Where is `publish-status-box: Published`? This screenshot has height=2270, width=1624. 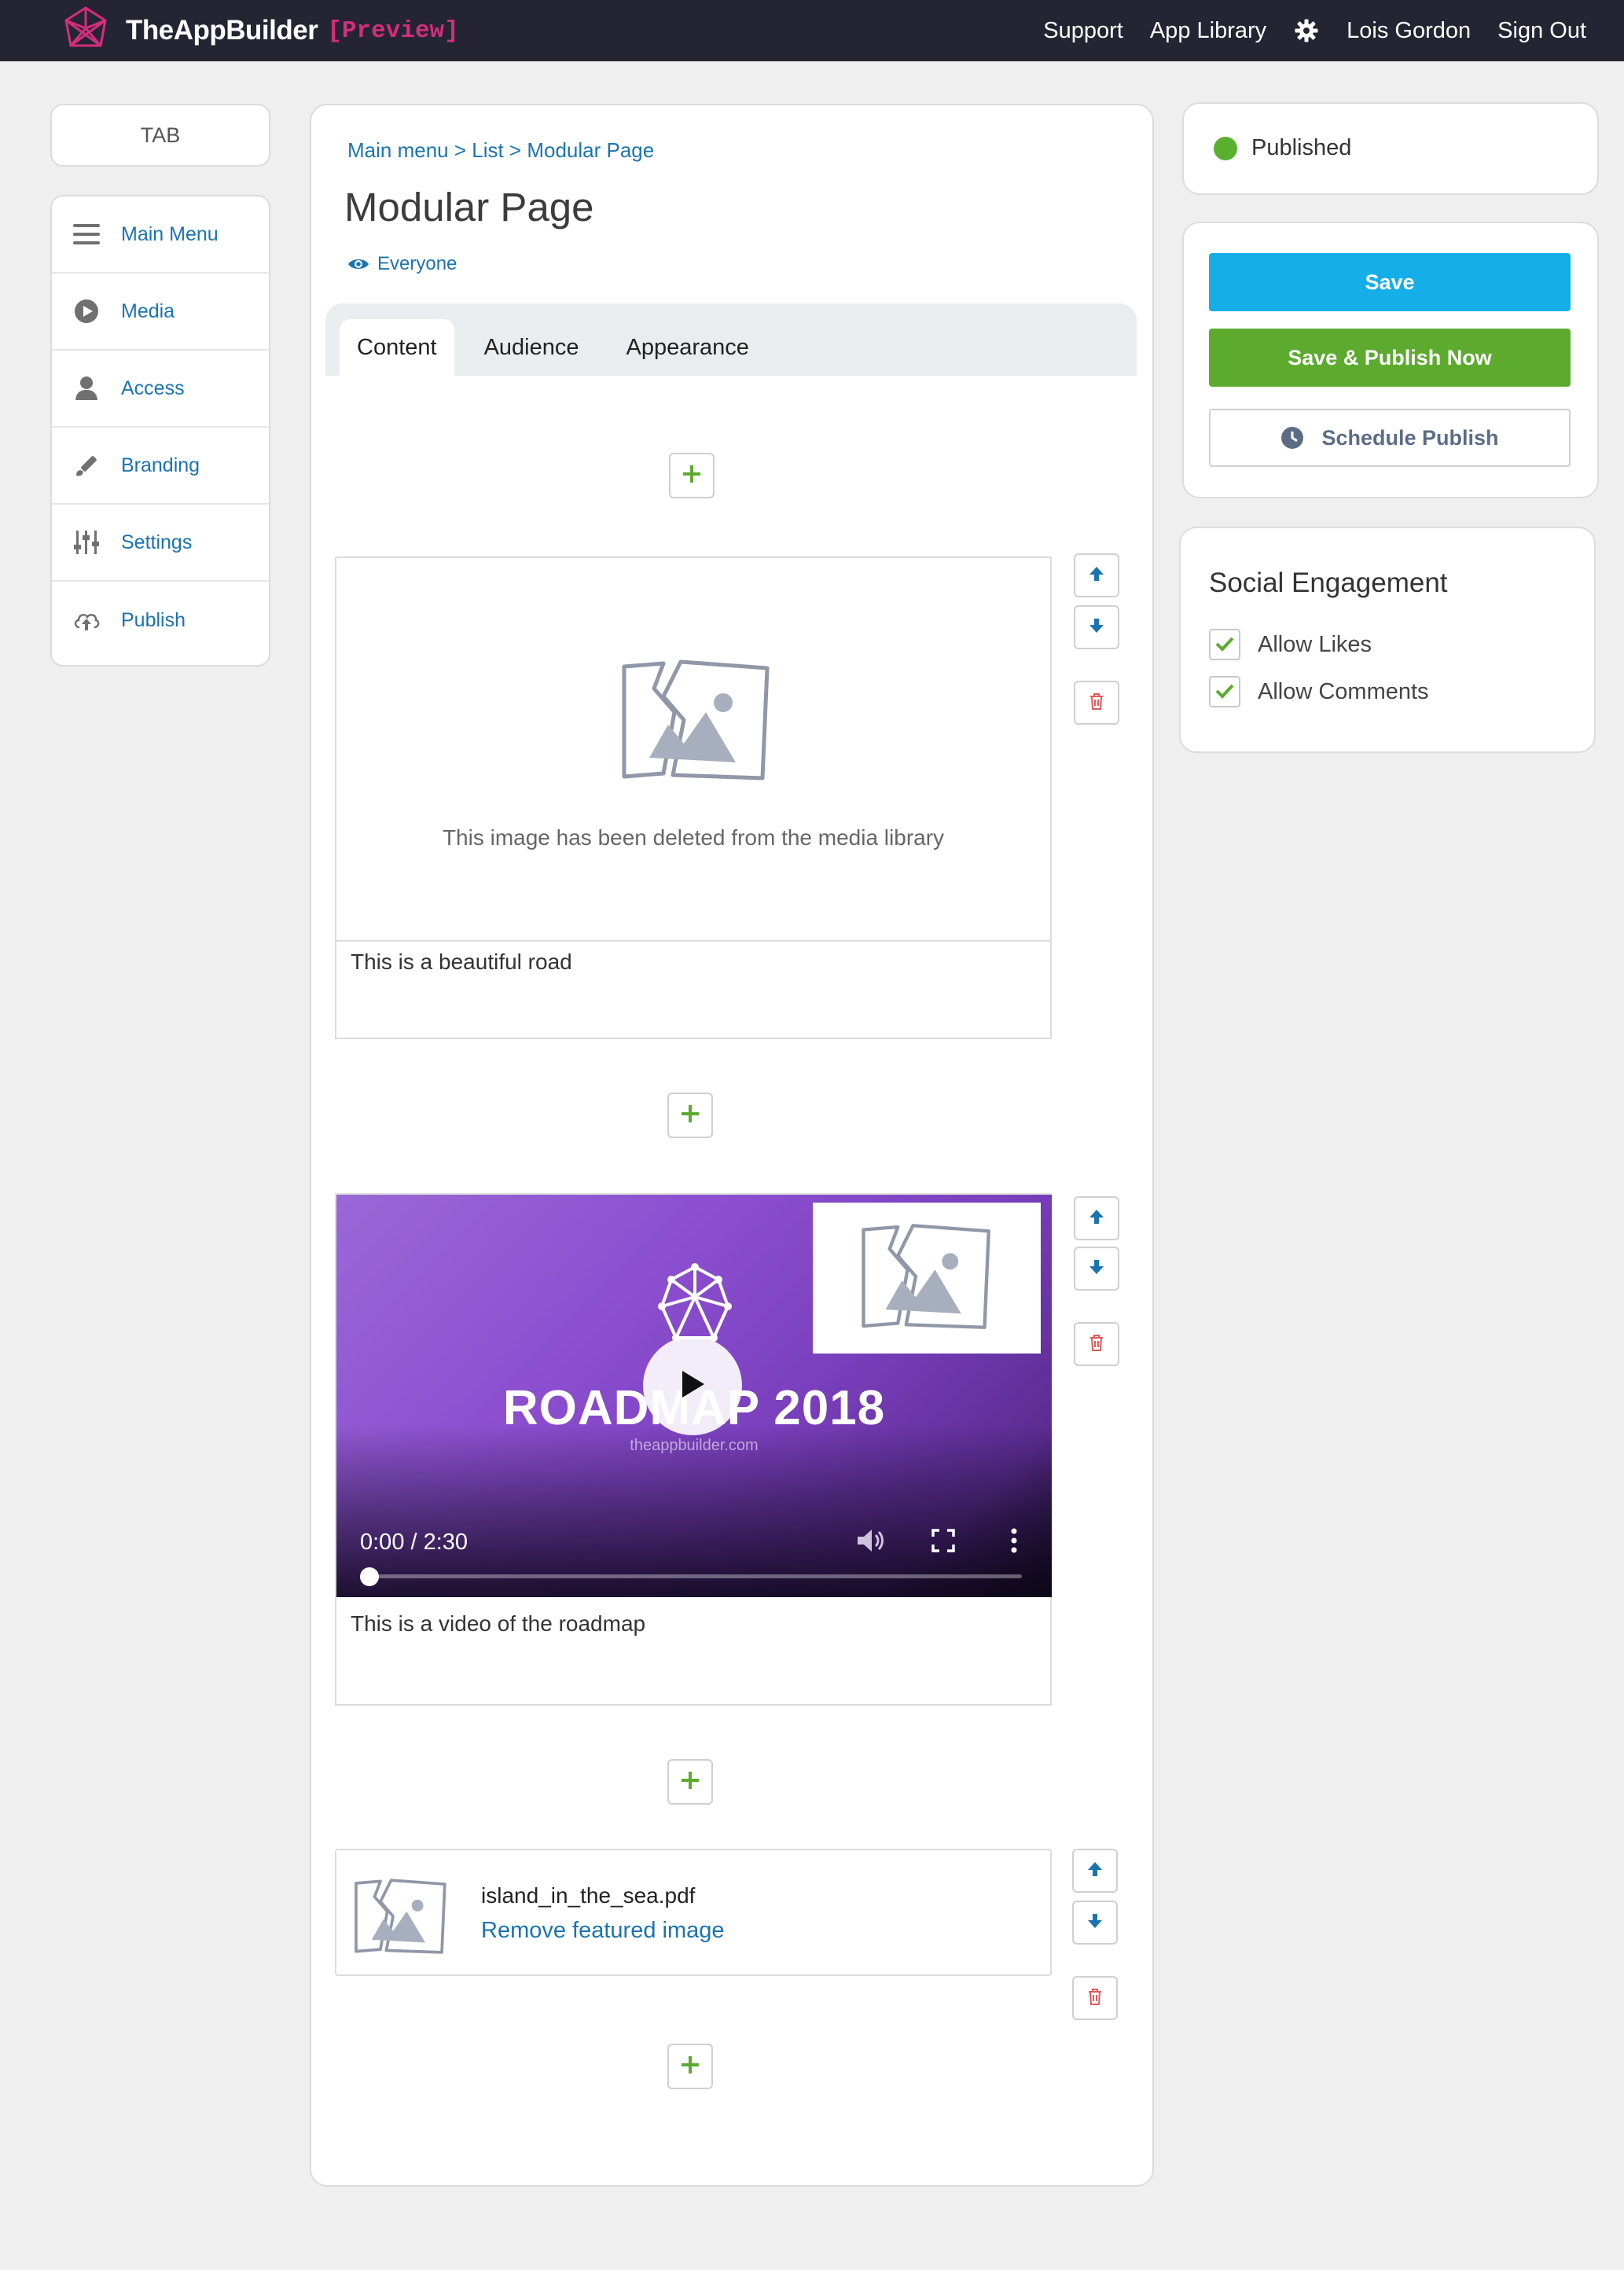
publish-status-box: Published is located at coordinates (1390, 148).